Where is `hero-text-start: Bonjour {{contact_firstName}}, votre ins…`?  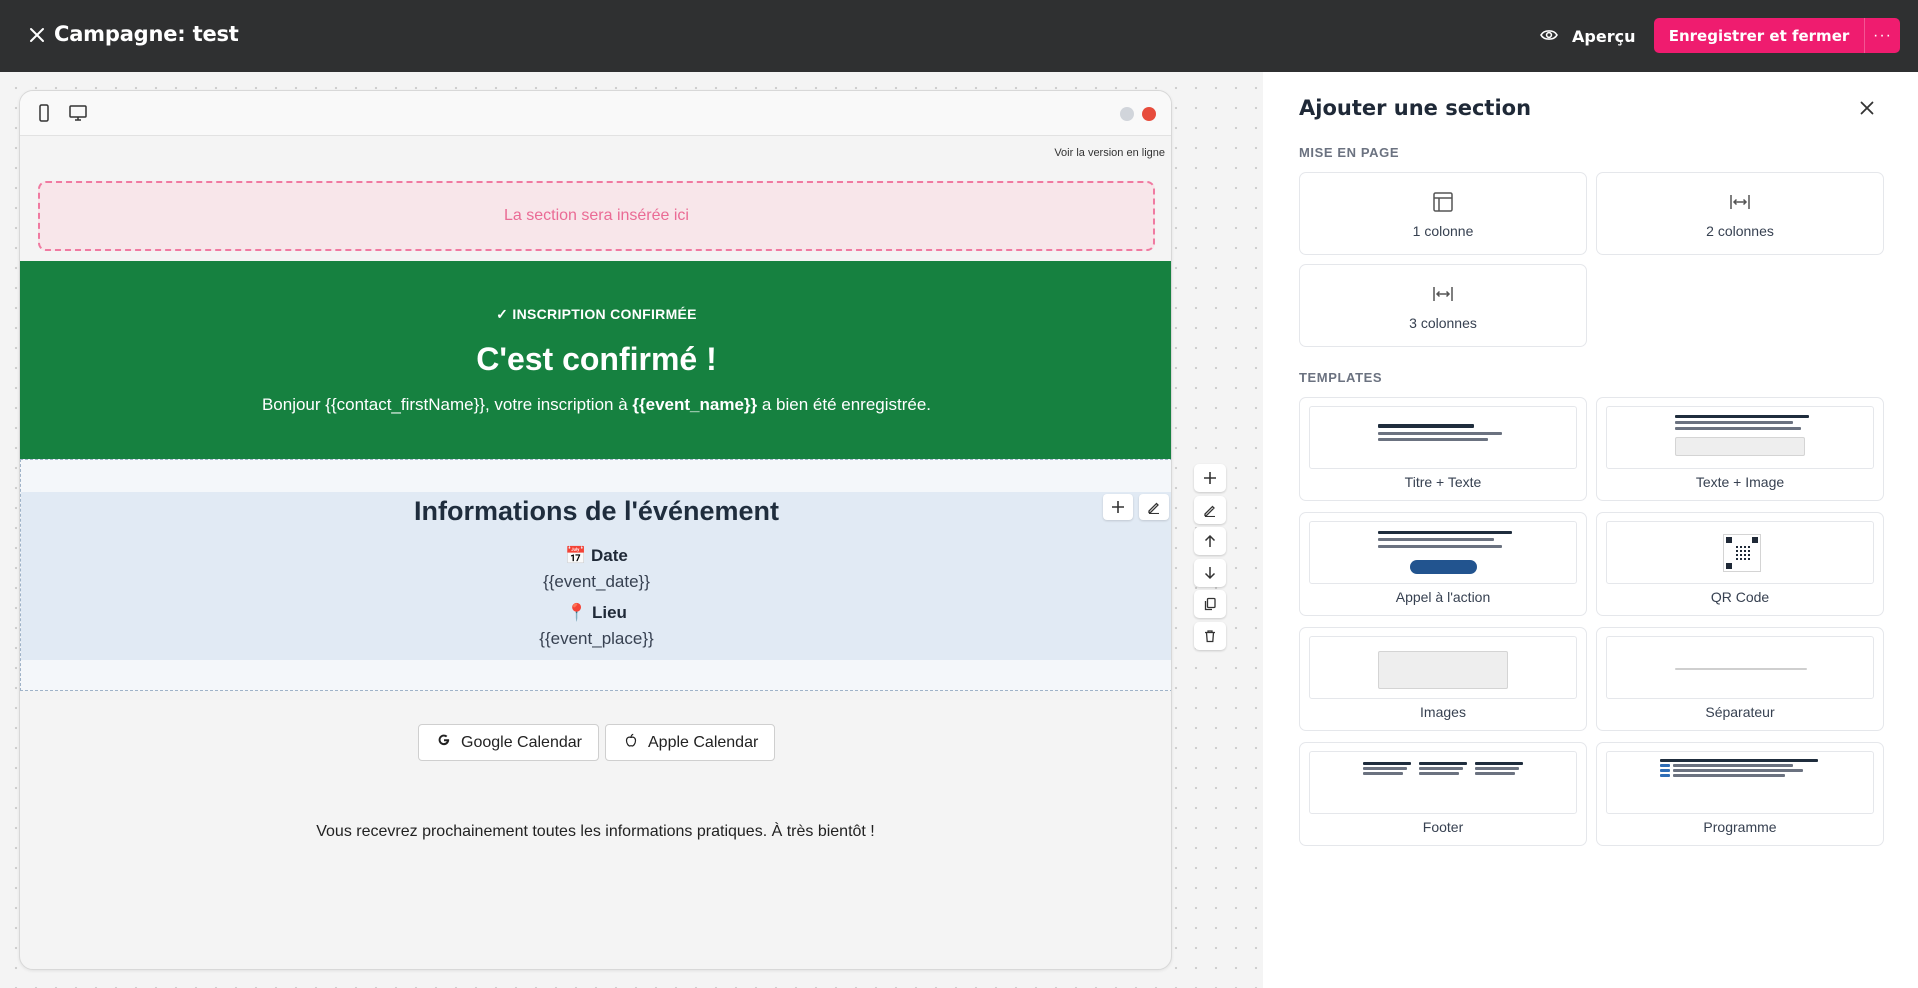
hero-text-start: Bonjour {{contact_firstName}}, votre ins… is located at coordinates (447, 404).